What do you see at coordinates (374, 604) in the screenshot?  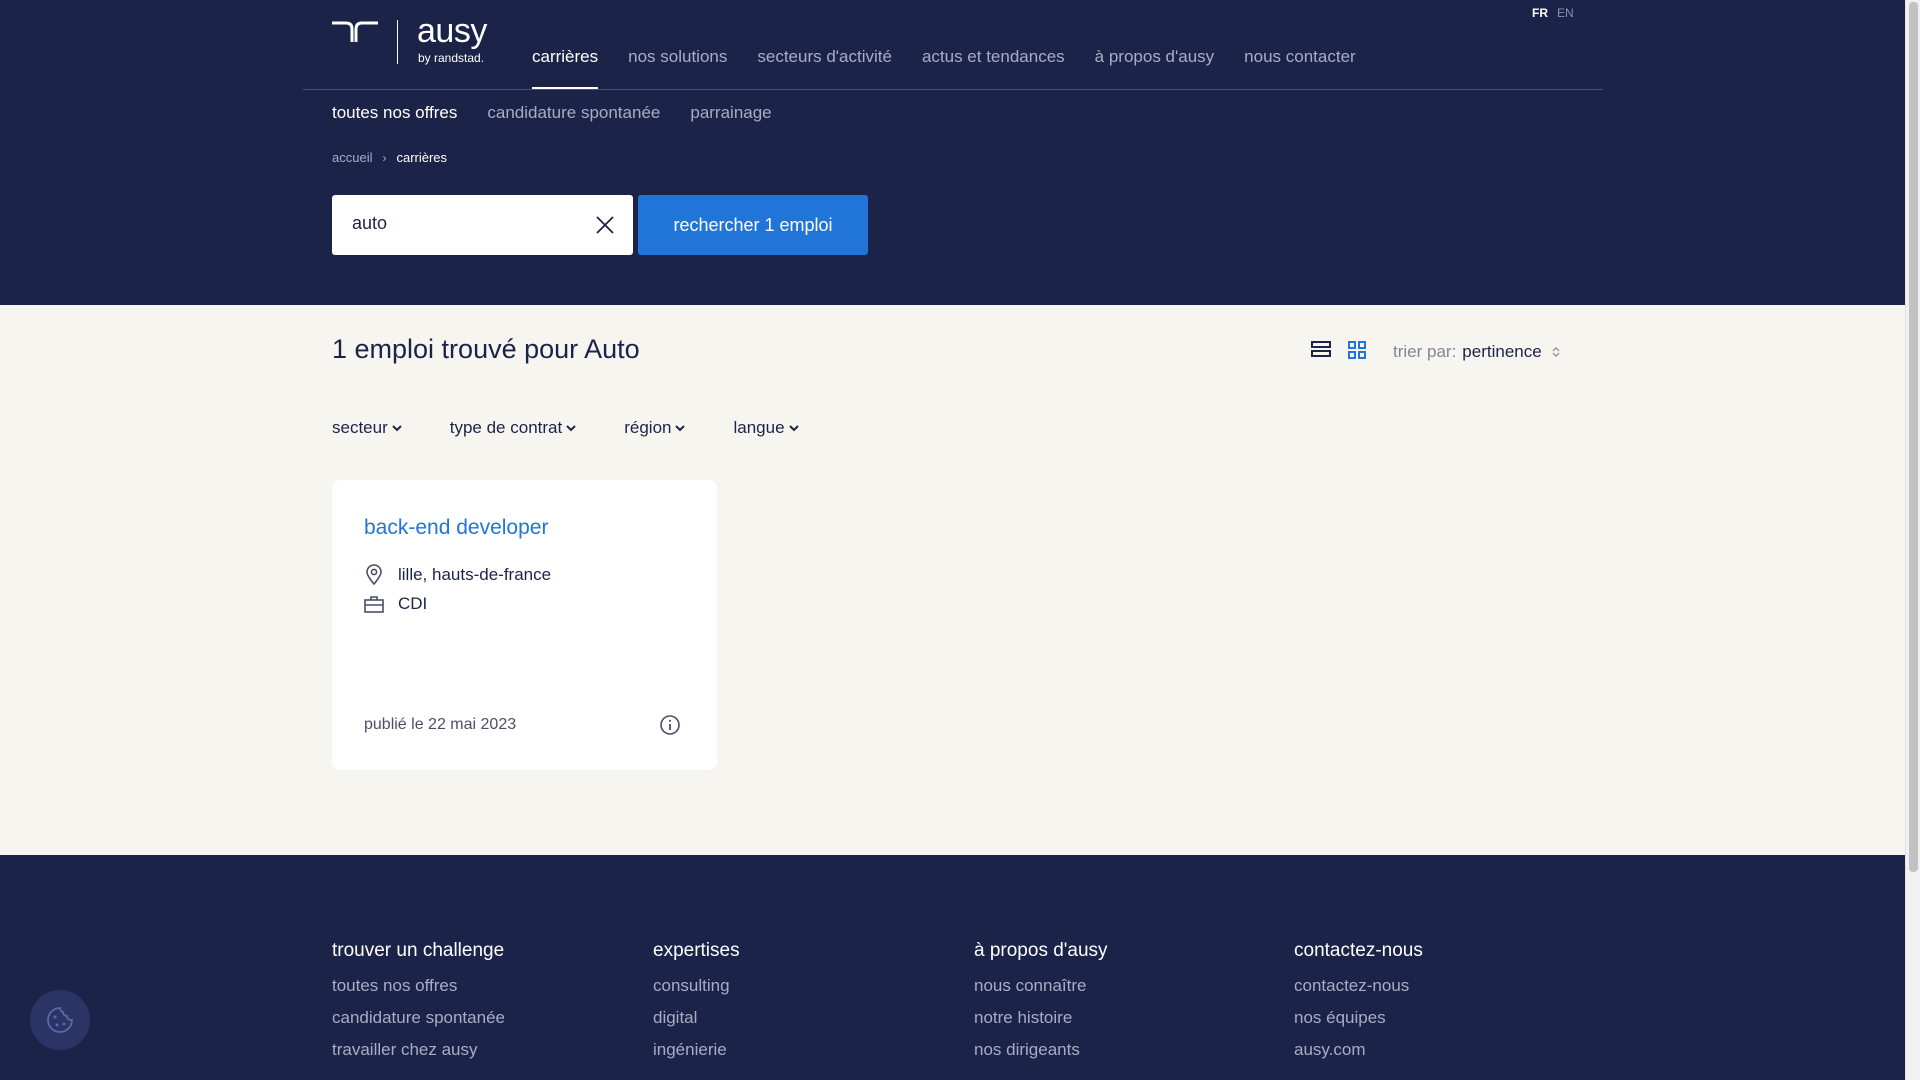 I see `briefcase-icon` at bounding box center [374, 604].